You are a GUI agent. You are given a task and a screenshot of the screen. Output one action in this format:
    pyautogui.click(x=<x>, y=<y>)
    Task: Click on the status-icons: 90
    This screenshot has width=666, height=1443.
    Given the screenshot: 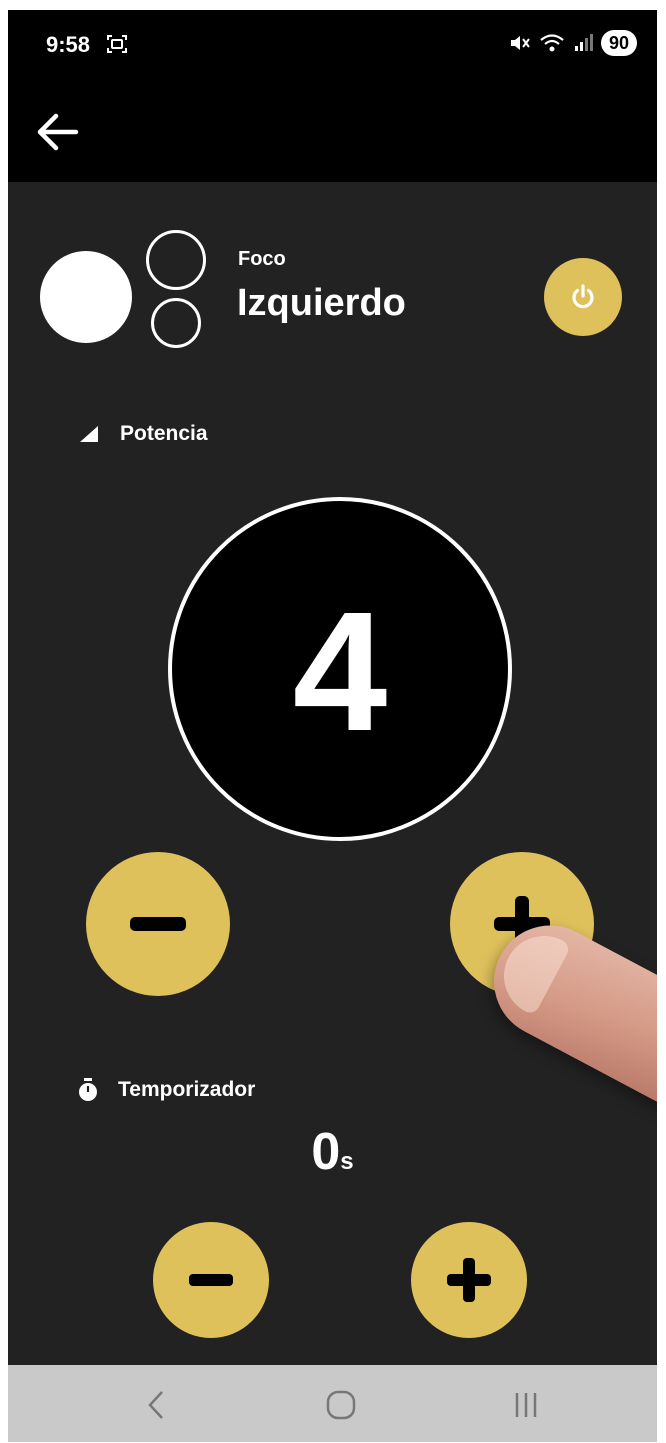 What is the action you would take?
    pyautogui.click(x=573, y=43)
    